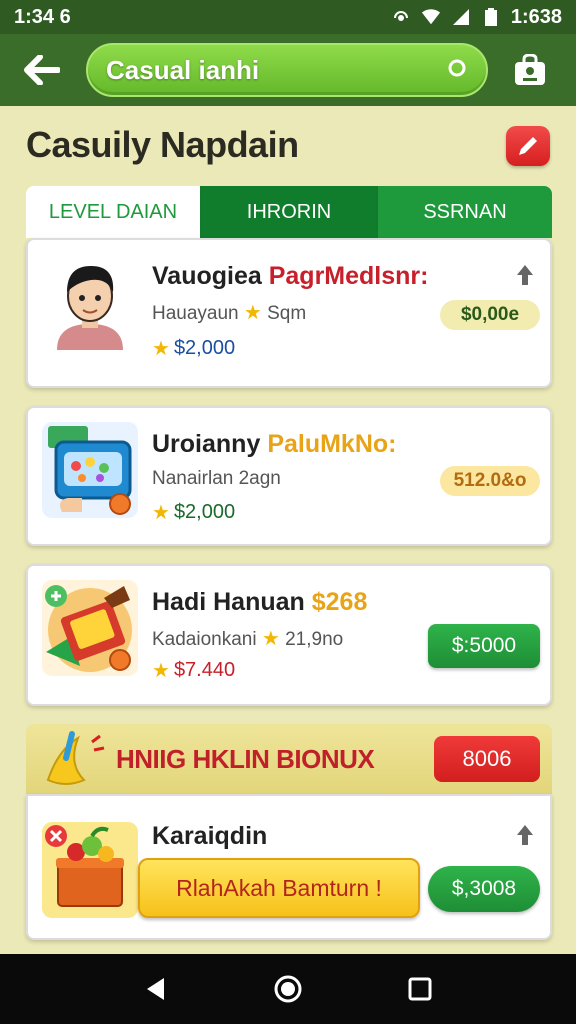 This screenshot has width=576, height=1024. I want to click on price-text: $7.440, so click(204, 670).